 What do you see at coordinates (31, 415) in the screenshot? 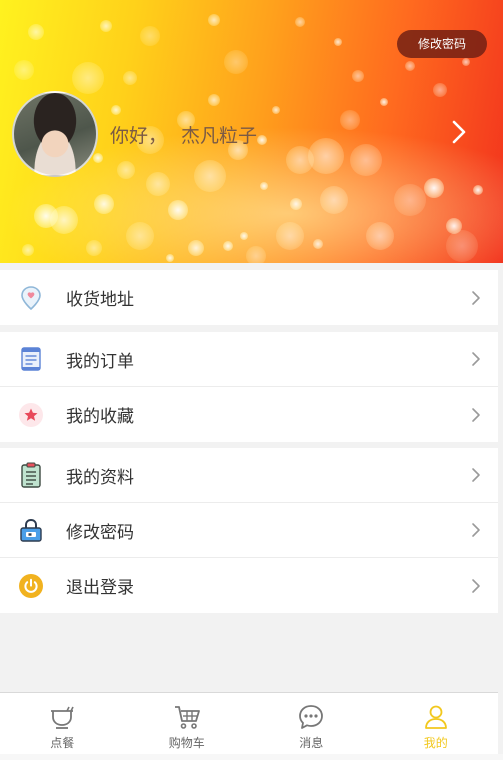
I see `star-icon` at bounding box center [31, 415].